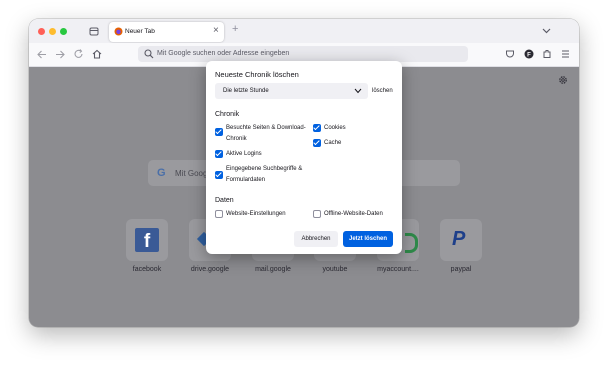  I want to click on data-section-heading: Daten, so click(224, 200).